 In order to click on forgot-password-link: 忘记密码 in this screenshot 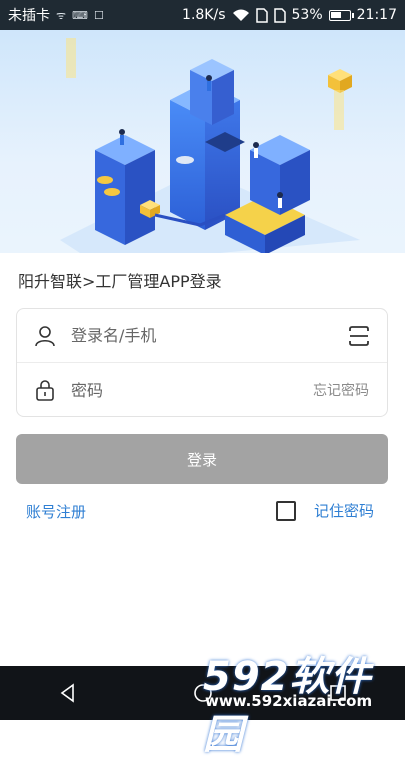, I will do `click(341, 390)`.